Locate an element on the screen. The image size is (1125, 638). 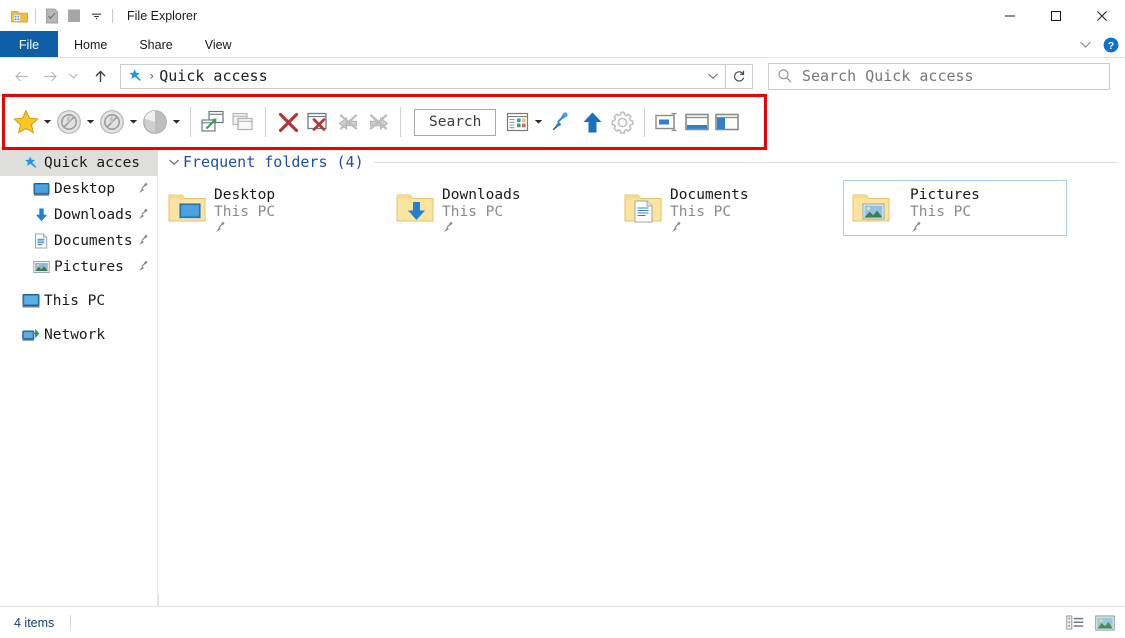
search-box: Search Quick access is located at coordinates (939, 76).